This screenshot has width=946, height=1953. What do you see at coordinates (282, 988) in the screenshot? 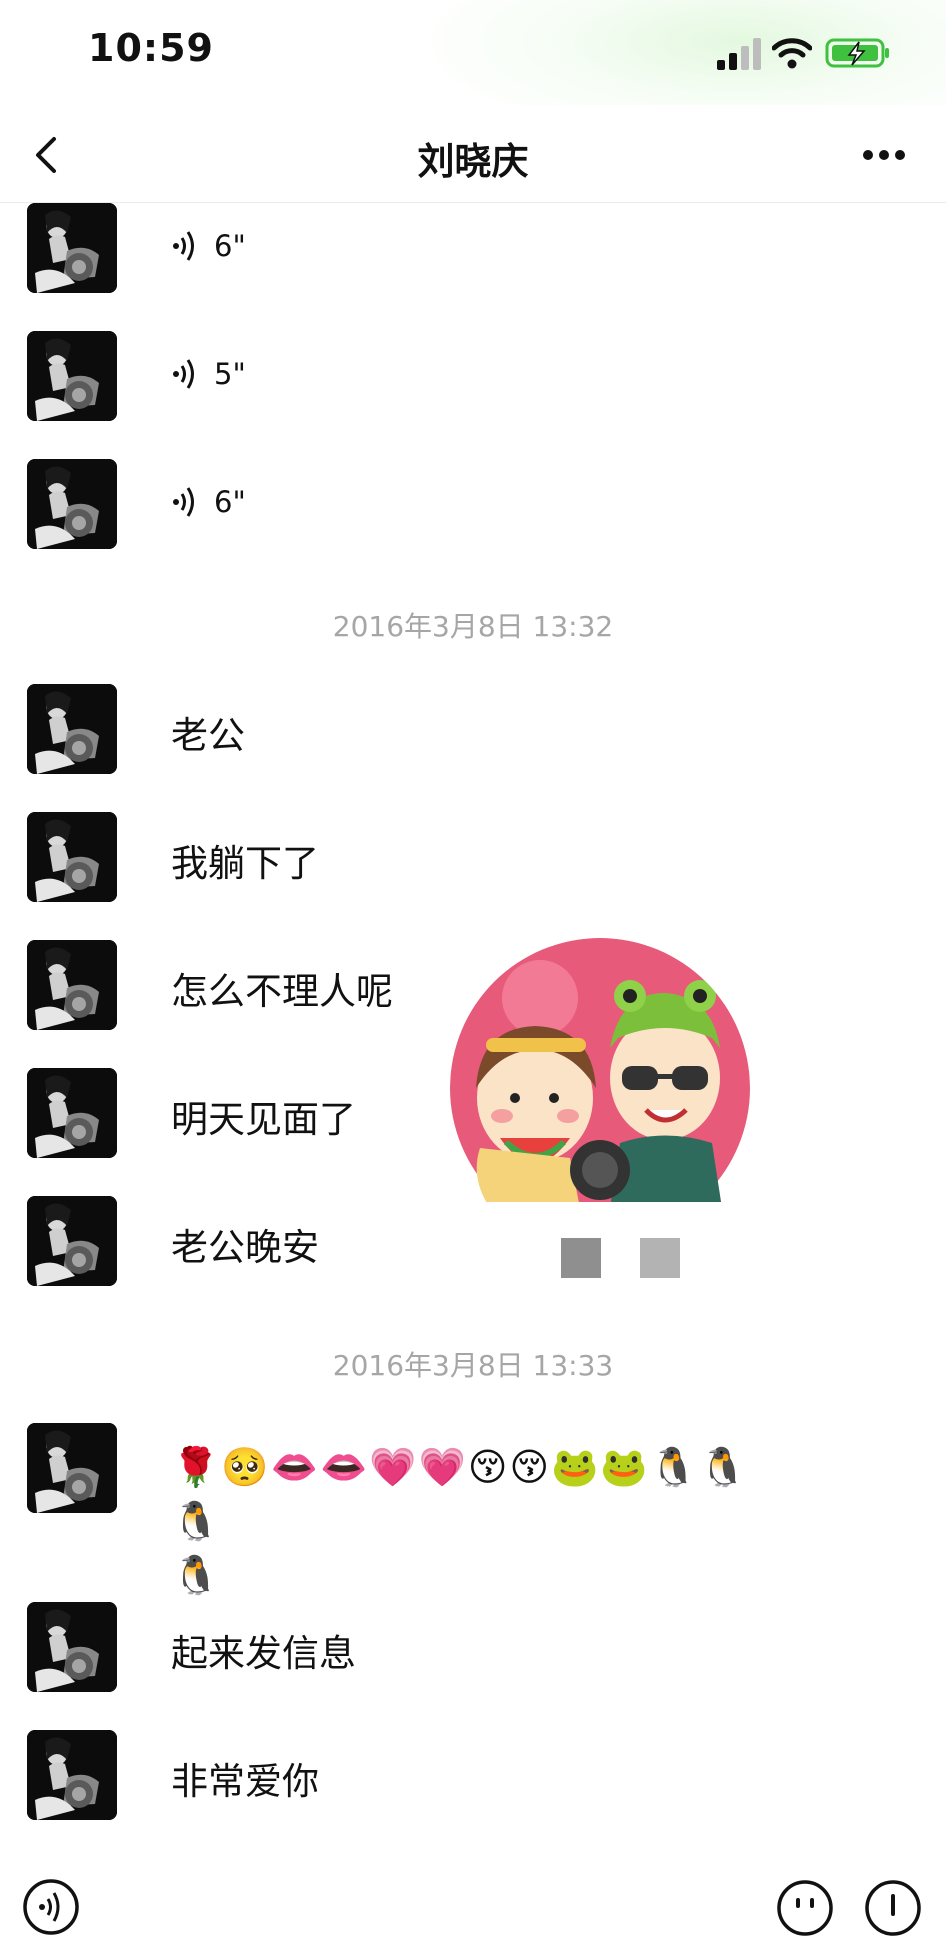
I see `message-text: 怎么不理人呢` at bounding box center [282, 988].